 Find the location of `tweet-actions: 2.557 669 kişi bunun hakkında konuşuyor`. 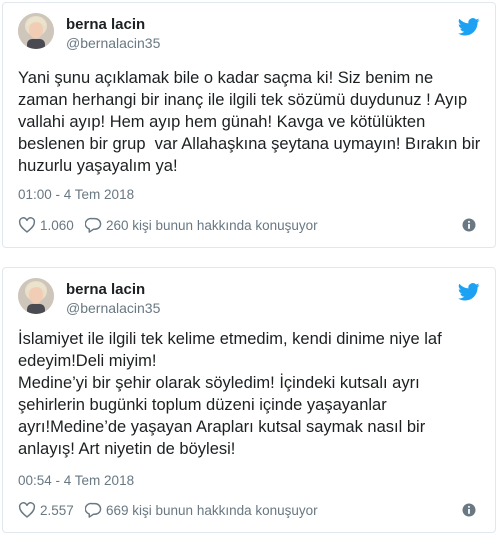

tweet-actions: 2.557 669 kişi bunun hakkında konuşuyor is located at coordinates (249, 510).